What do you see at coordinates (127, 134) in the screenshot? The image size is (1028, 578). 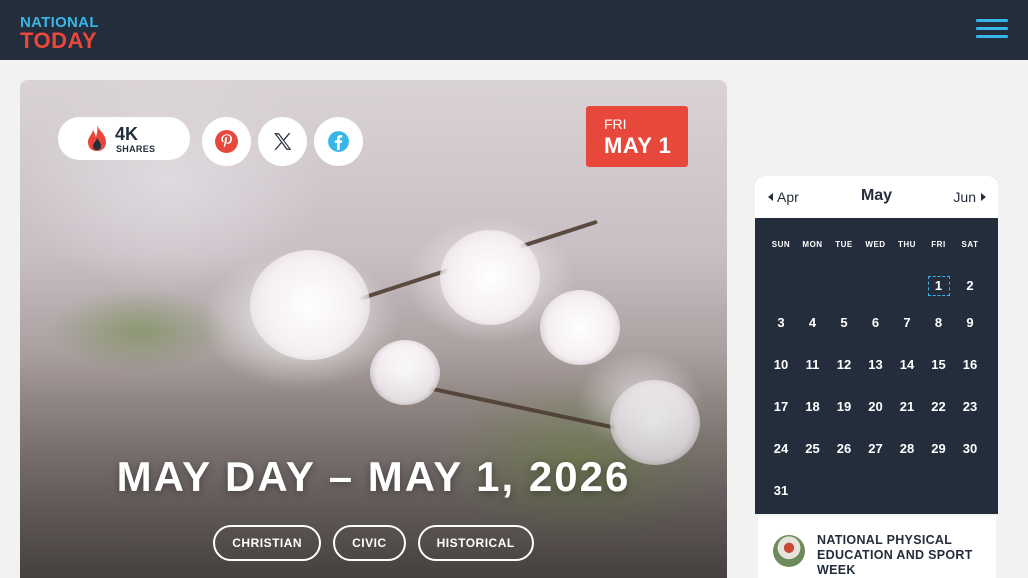 I see `share-count: 4K` at bounding box center [127, 134].